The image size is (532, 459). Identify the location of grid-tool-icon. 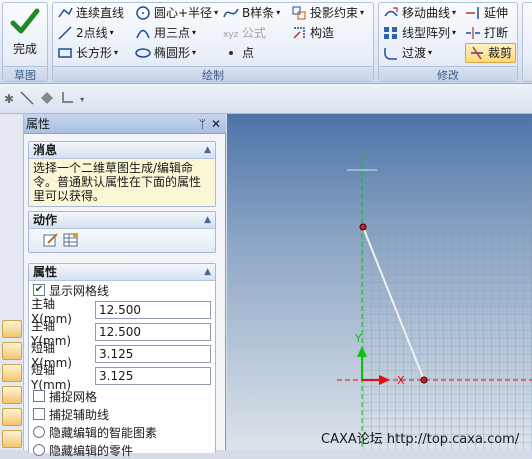
(12, 373).